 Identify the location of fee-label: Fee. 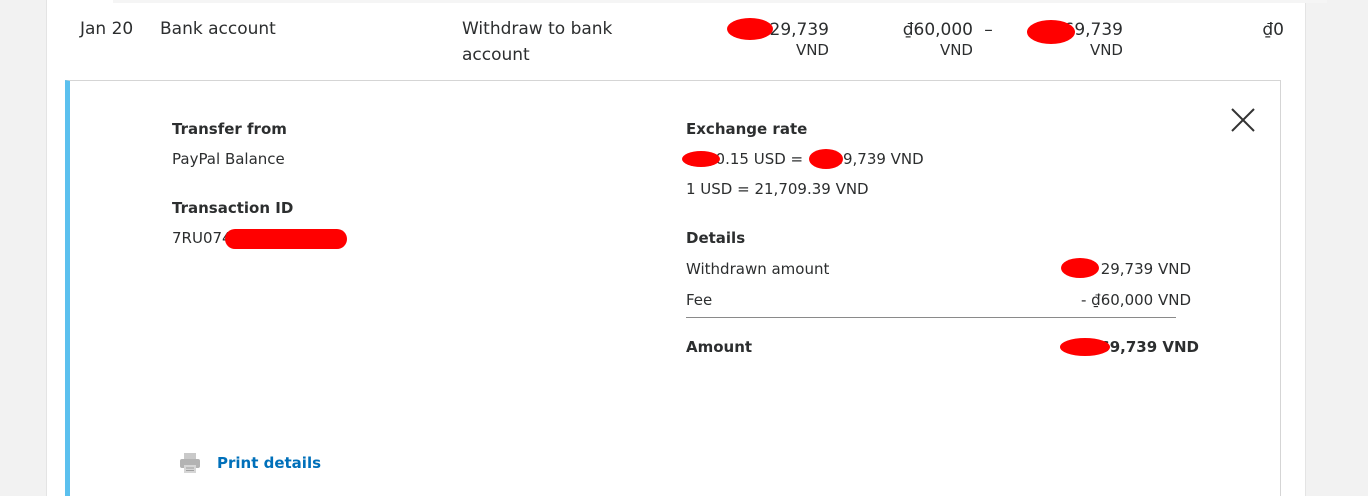
(699, 300).